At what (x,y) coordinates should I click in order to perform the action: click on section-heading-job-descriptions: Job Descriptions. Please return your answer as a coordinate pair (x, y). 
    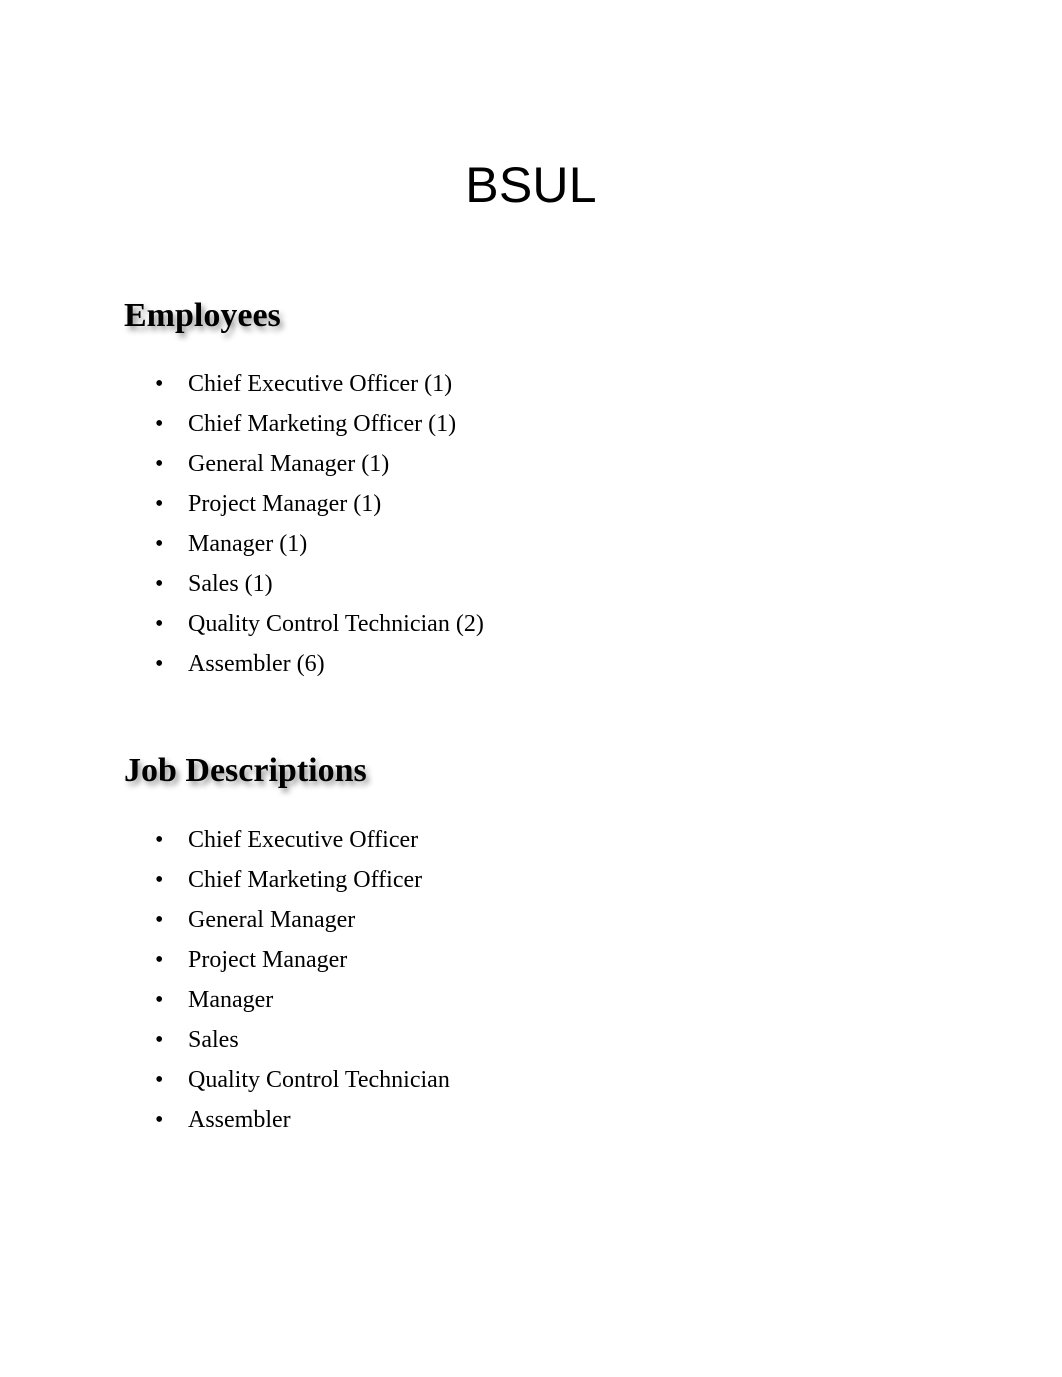
    Looking at the image, I should click on (245, 771).